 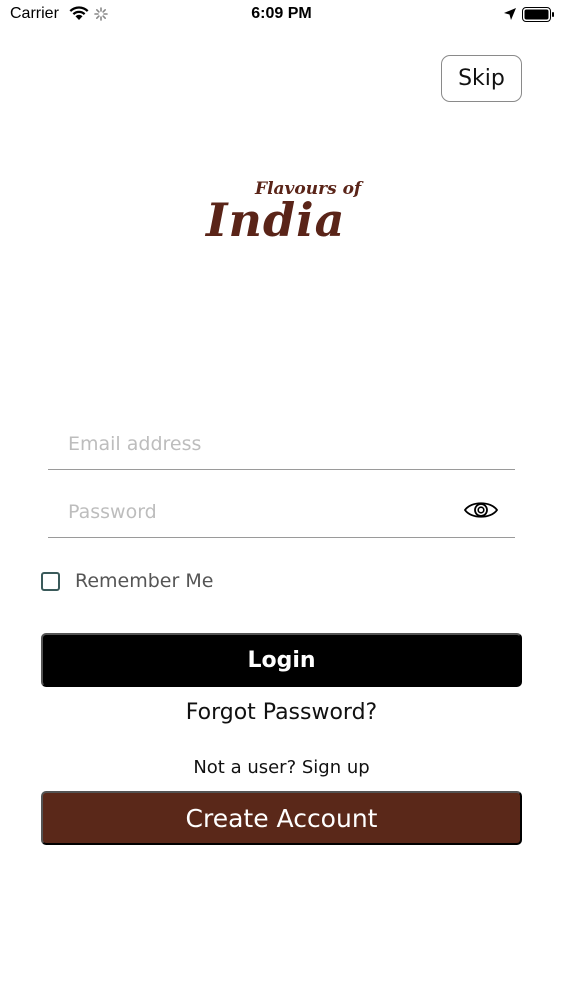 I want to click on remember-me-checkbox, so click(x=50, y=581).